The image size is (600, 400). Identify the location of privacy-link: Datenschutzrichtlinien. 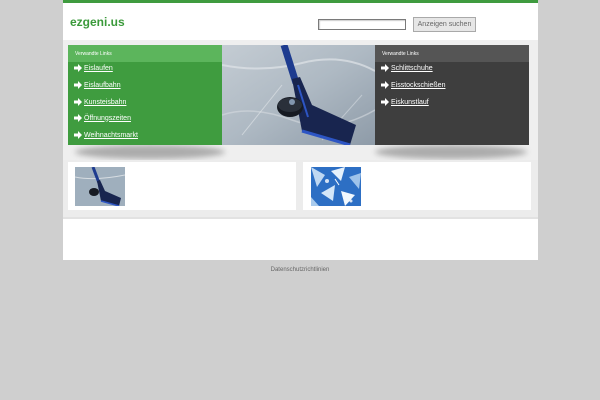
(300, 270).